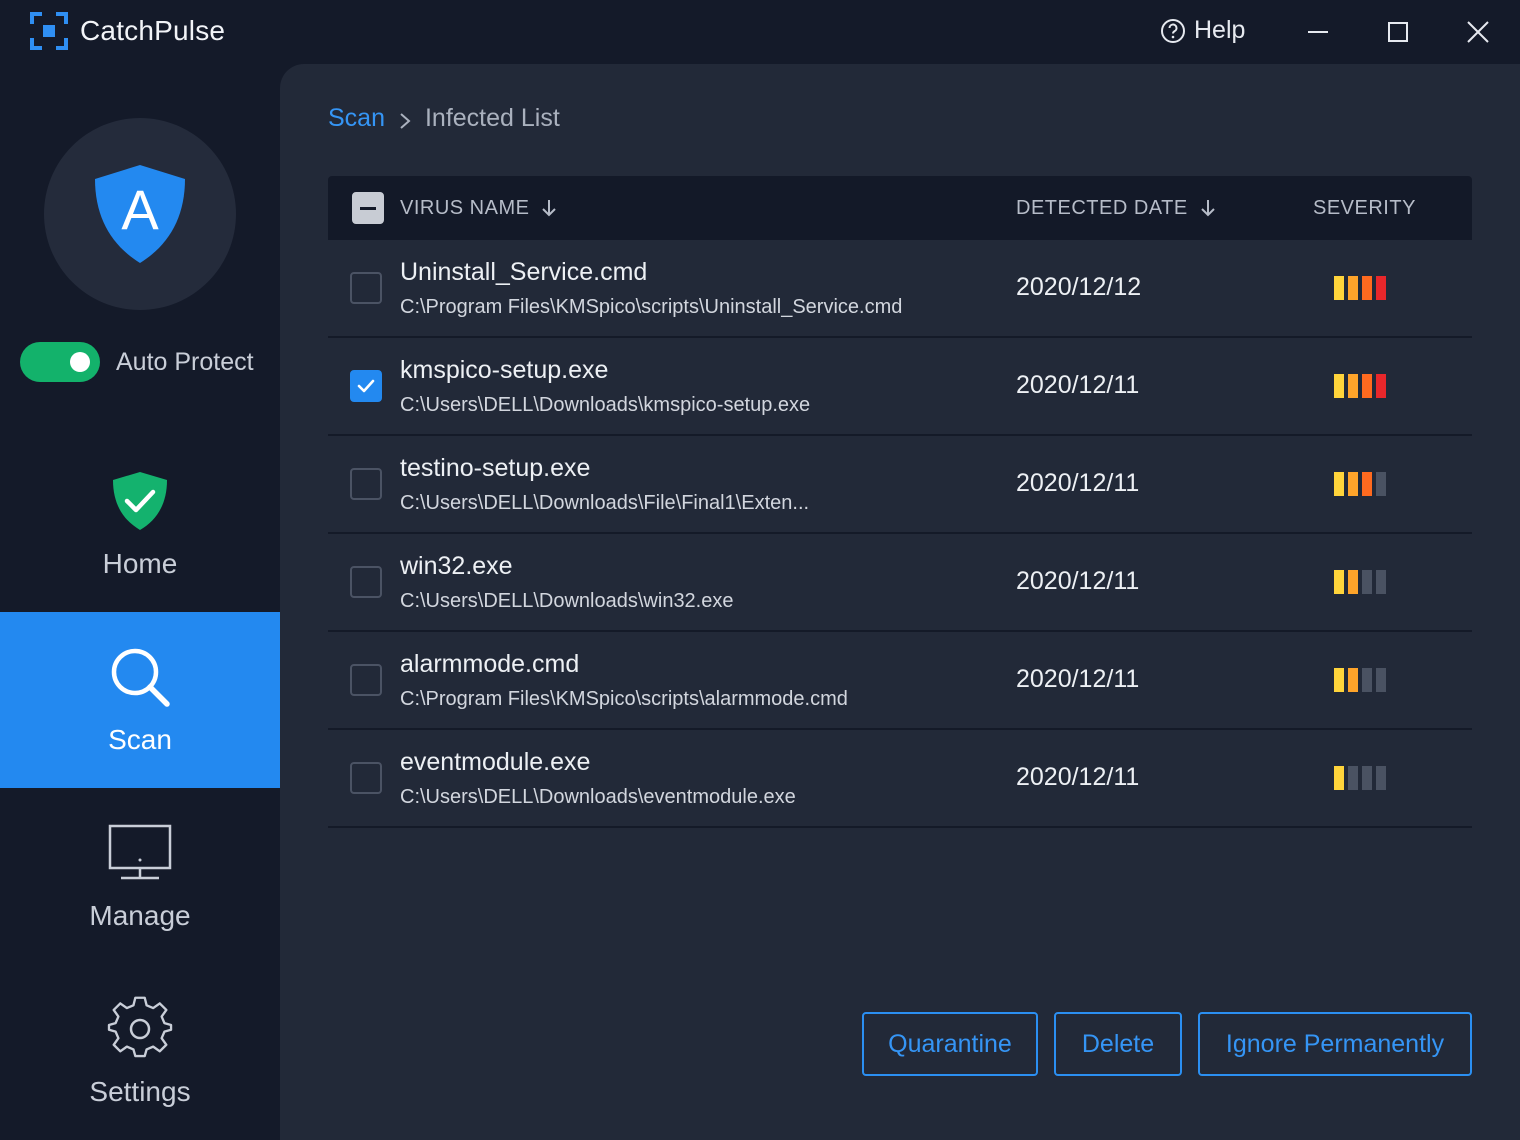  I want to click on protection-status: A, so click(140, 214).